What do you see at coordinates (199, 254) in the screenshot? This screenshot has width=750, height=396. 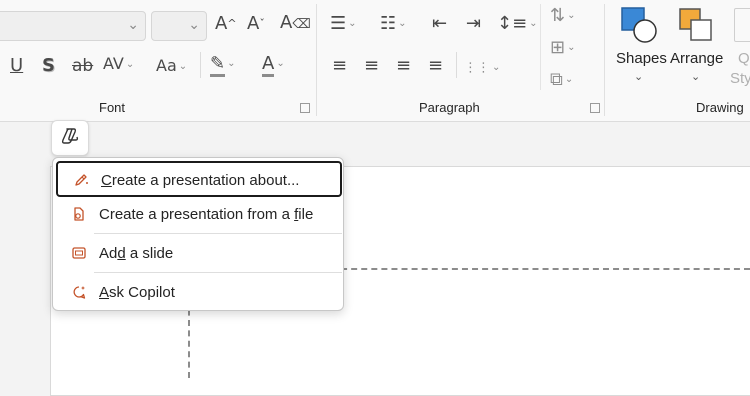 I see `menu-item-add-slide: Add a slide` at bounding box center [199, 254].